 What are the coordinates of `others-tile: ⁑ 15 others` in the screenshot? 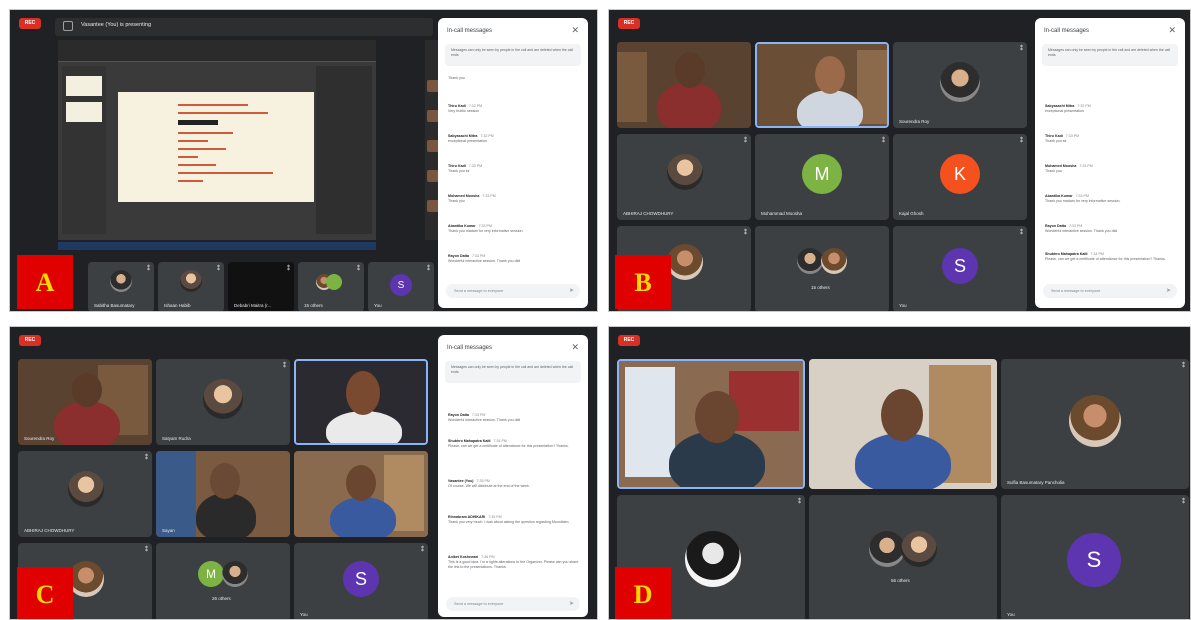 It's located at (331, 286).